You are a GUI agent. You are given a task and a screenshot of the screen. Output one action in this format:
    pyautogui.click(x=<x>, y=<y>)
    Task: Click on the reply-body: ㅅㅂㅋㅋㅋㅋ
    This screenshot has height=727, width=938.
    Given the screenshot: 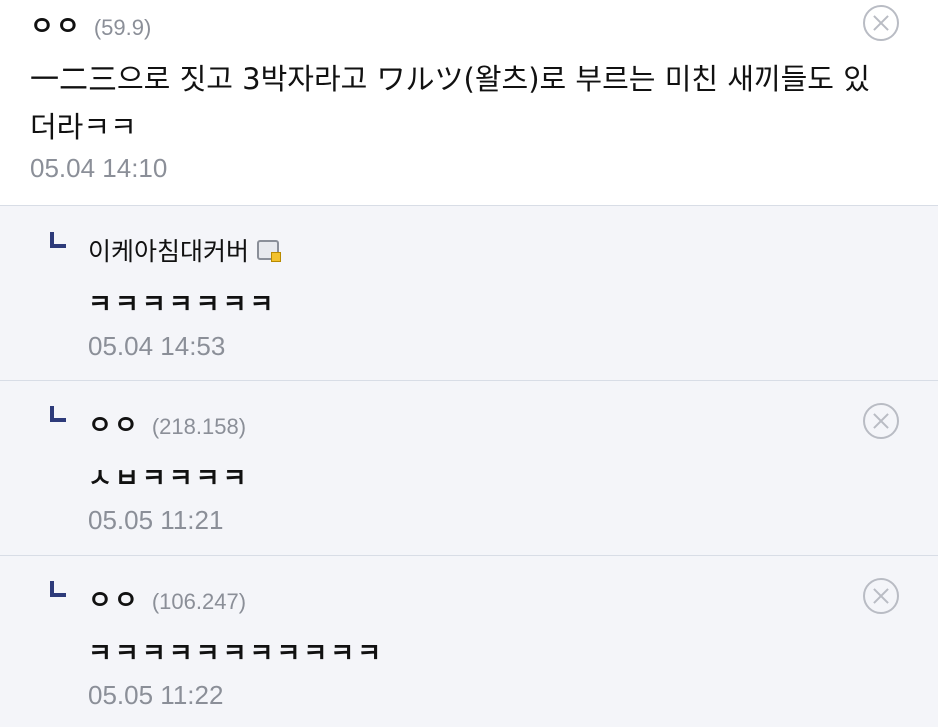 What is the action you would take?
    pyautogui.click(x=169, y=479)
    